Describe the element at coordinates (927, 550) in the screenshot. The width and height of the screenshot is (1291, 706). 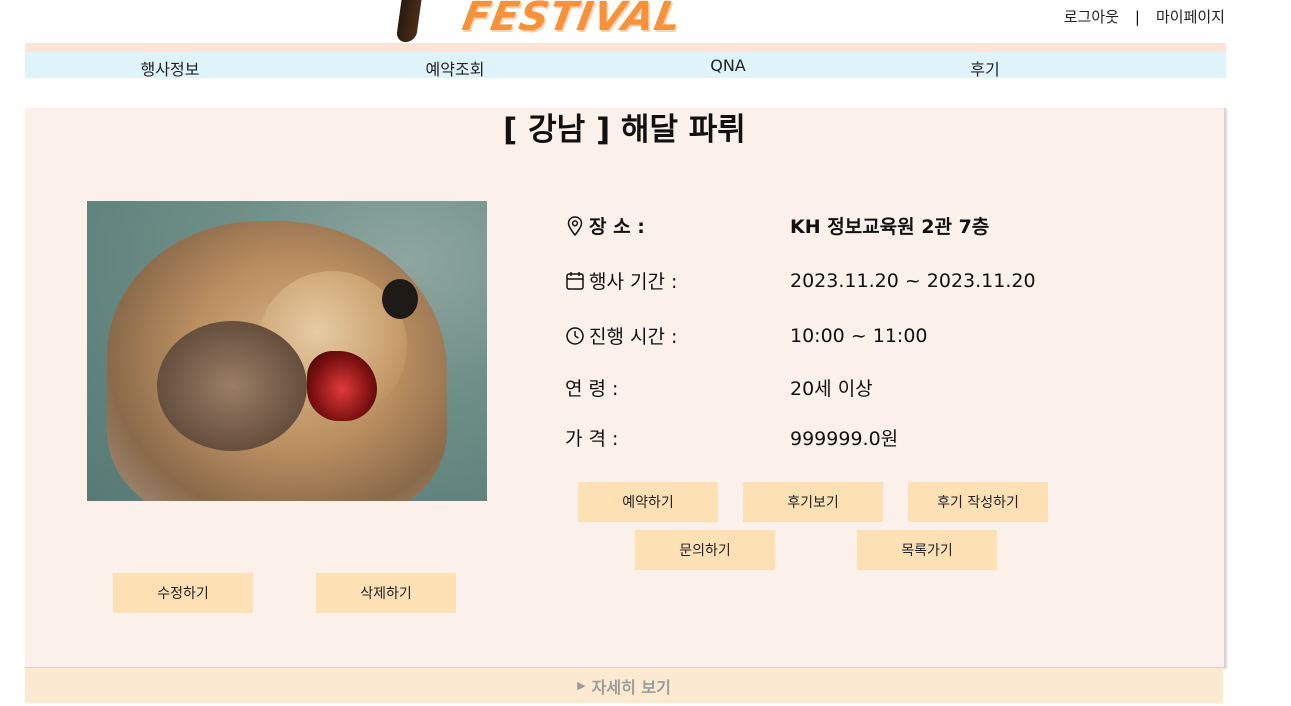
I see `back-to-list-button: 목록가기` at that location.